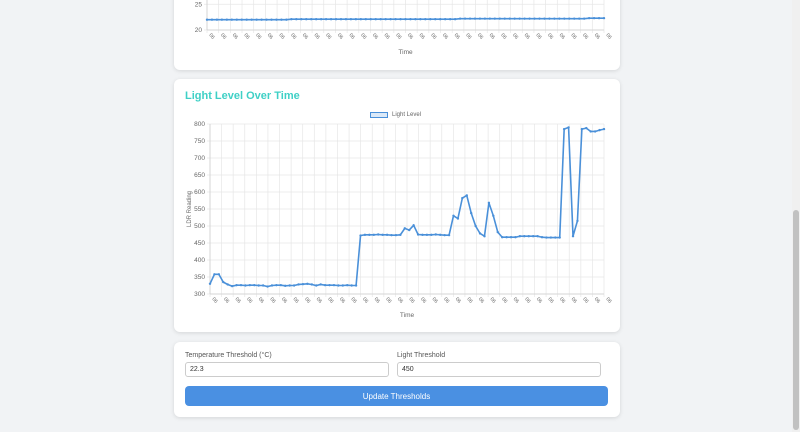  I want to click on temp-threshold-input, so click(287, 369).